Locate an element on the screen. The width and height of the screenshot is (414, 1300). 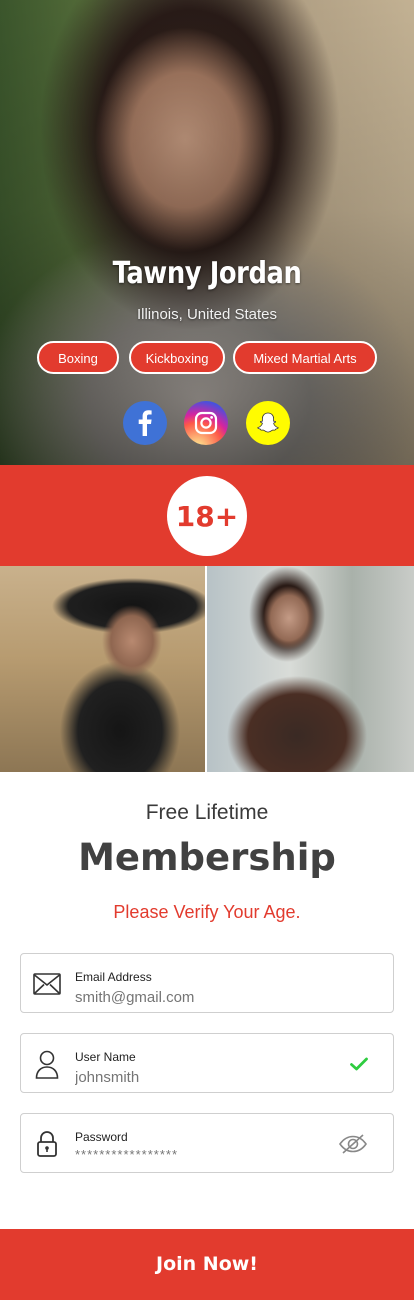
username-input is located at coordinates (200, 1077).